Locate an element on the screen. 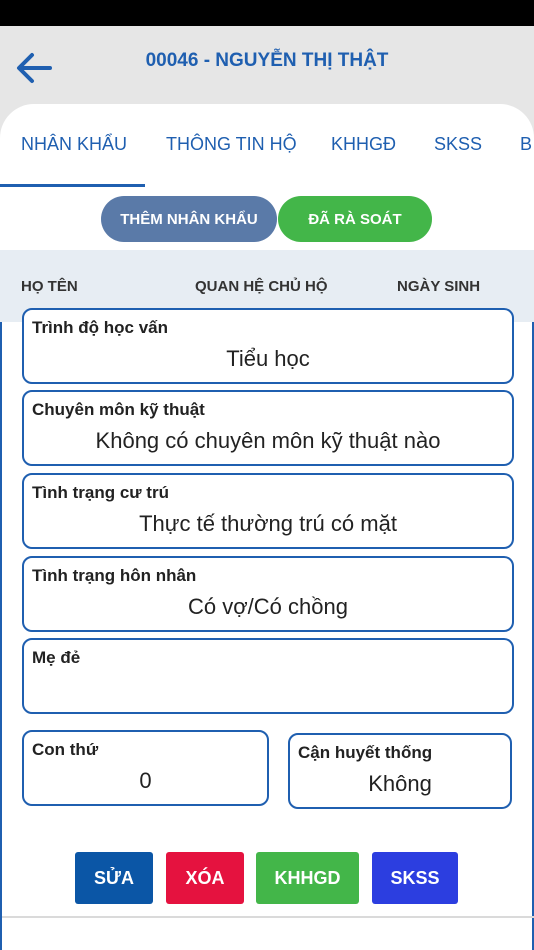  mother-label: Mẹ đẻ is located at coordinates (56, 657).